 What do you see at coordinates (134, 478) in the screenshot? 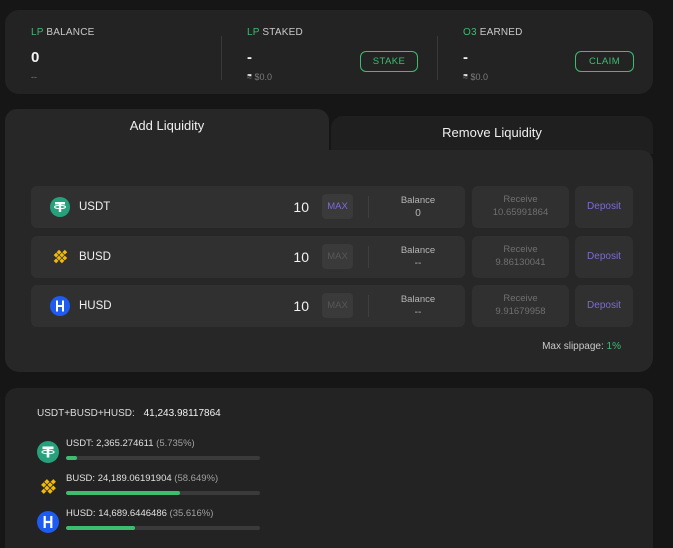
I see `pool-item-amount: 24,189.06191904` at bounding box center [134, 478].